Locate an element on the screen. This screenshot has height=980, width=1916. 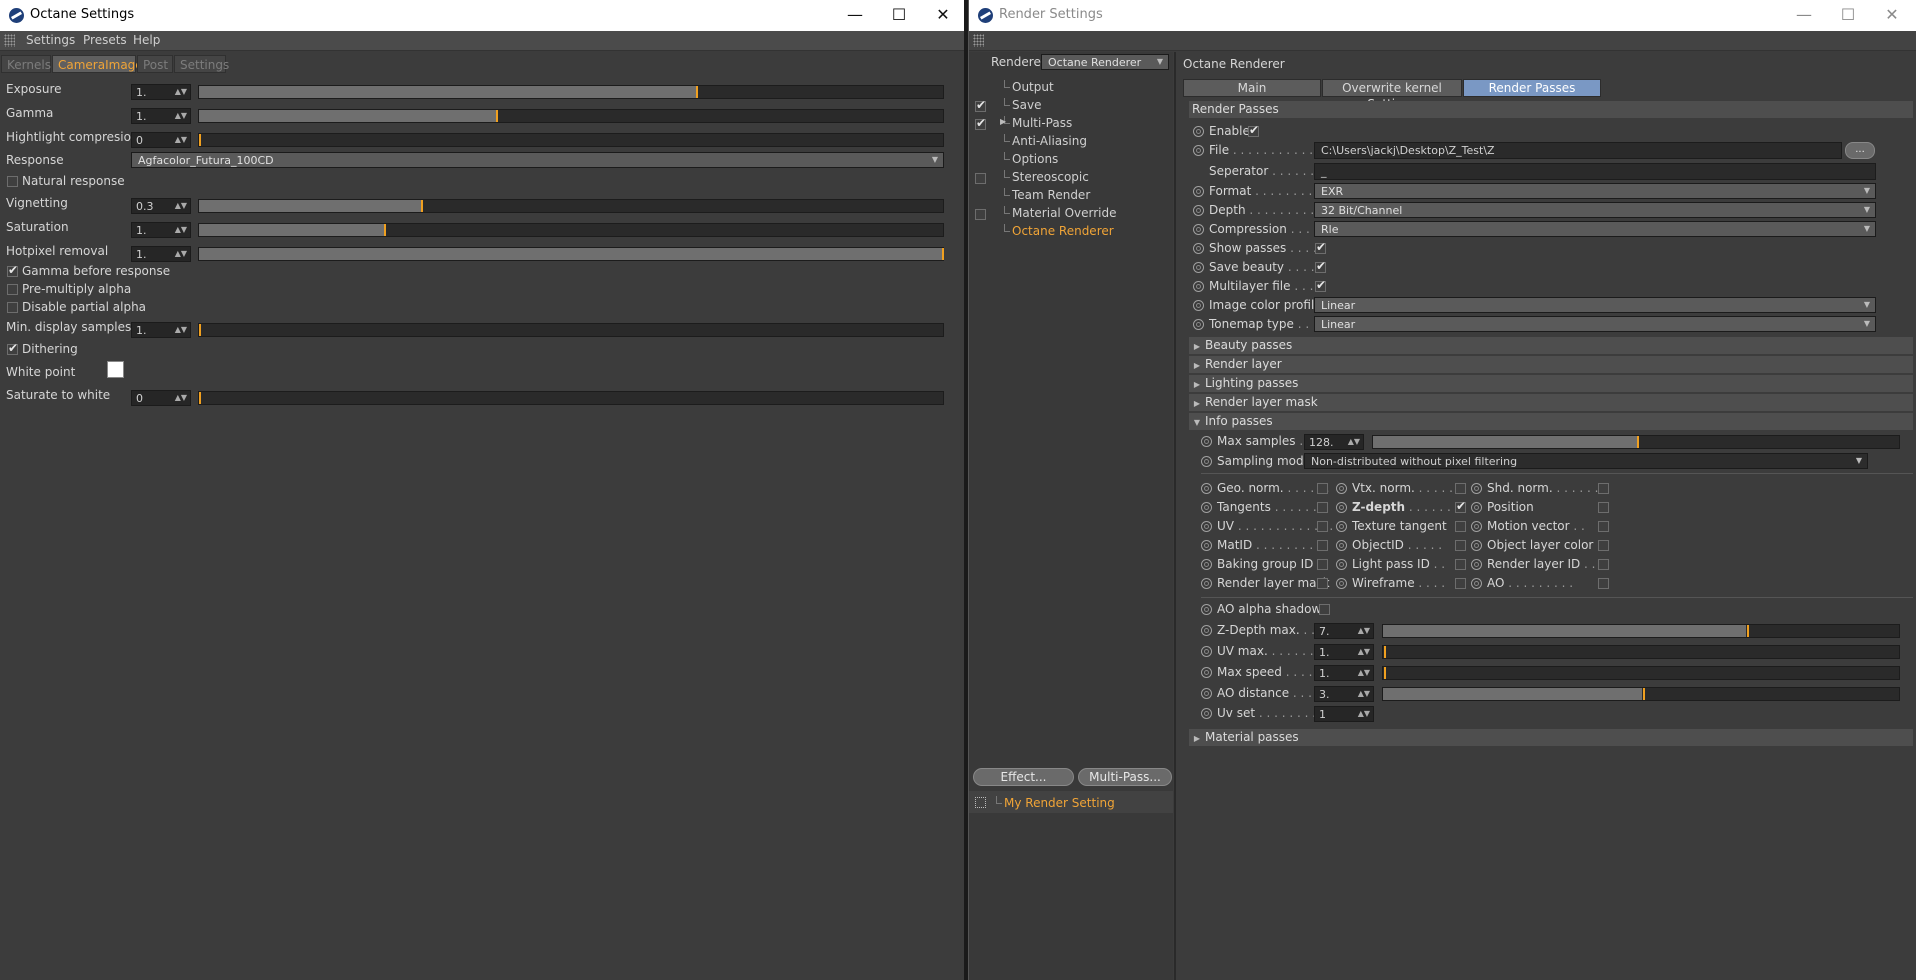
menu-settings: Settings is located at coordinates (50, 40).